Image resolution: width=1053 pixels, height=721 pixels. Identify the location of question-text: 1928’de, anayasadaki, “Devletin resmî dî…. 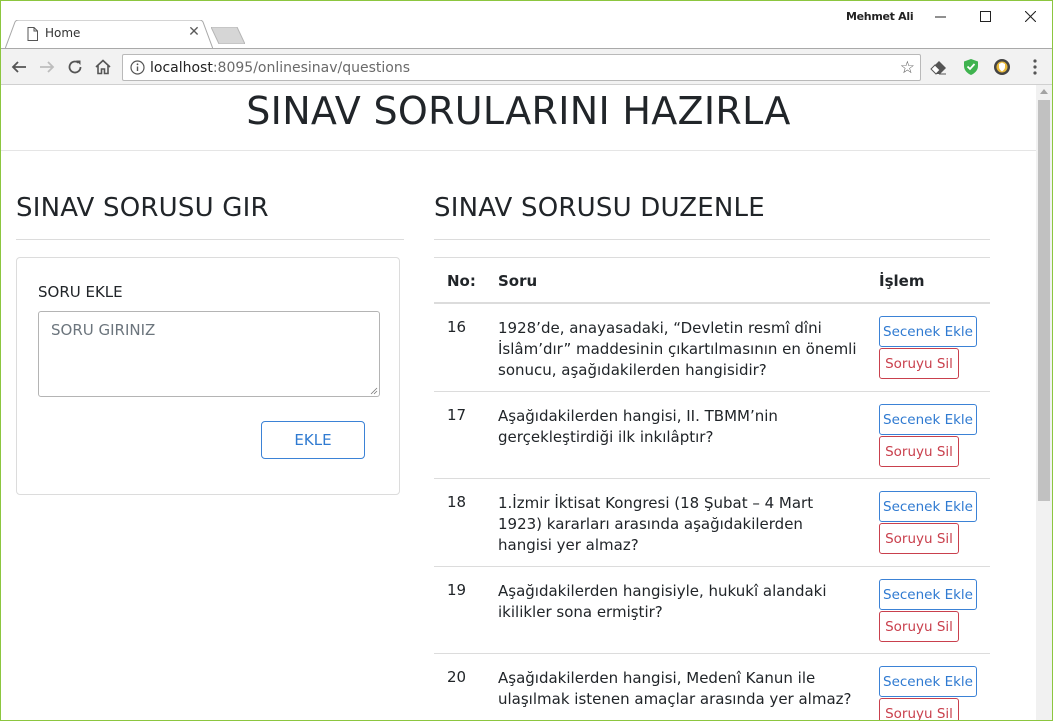
(677, 349).